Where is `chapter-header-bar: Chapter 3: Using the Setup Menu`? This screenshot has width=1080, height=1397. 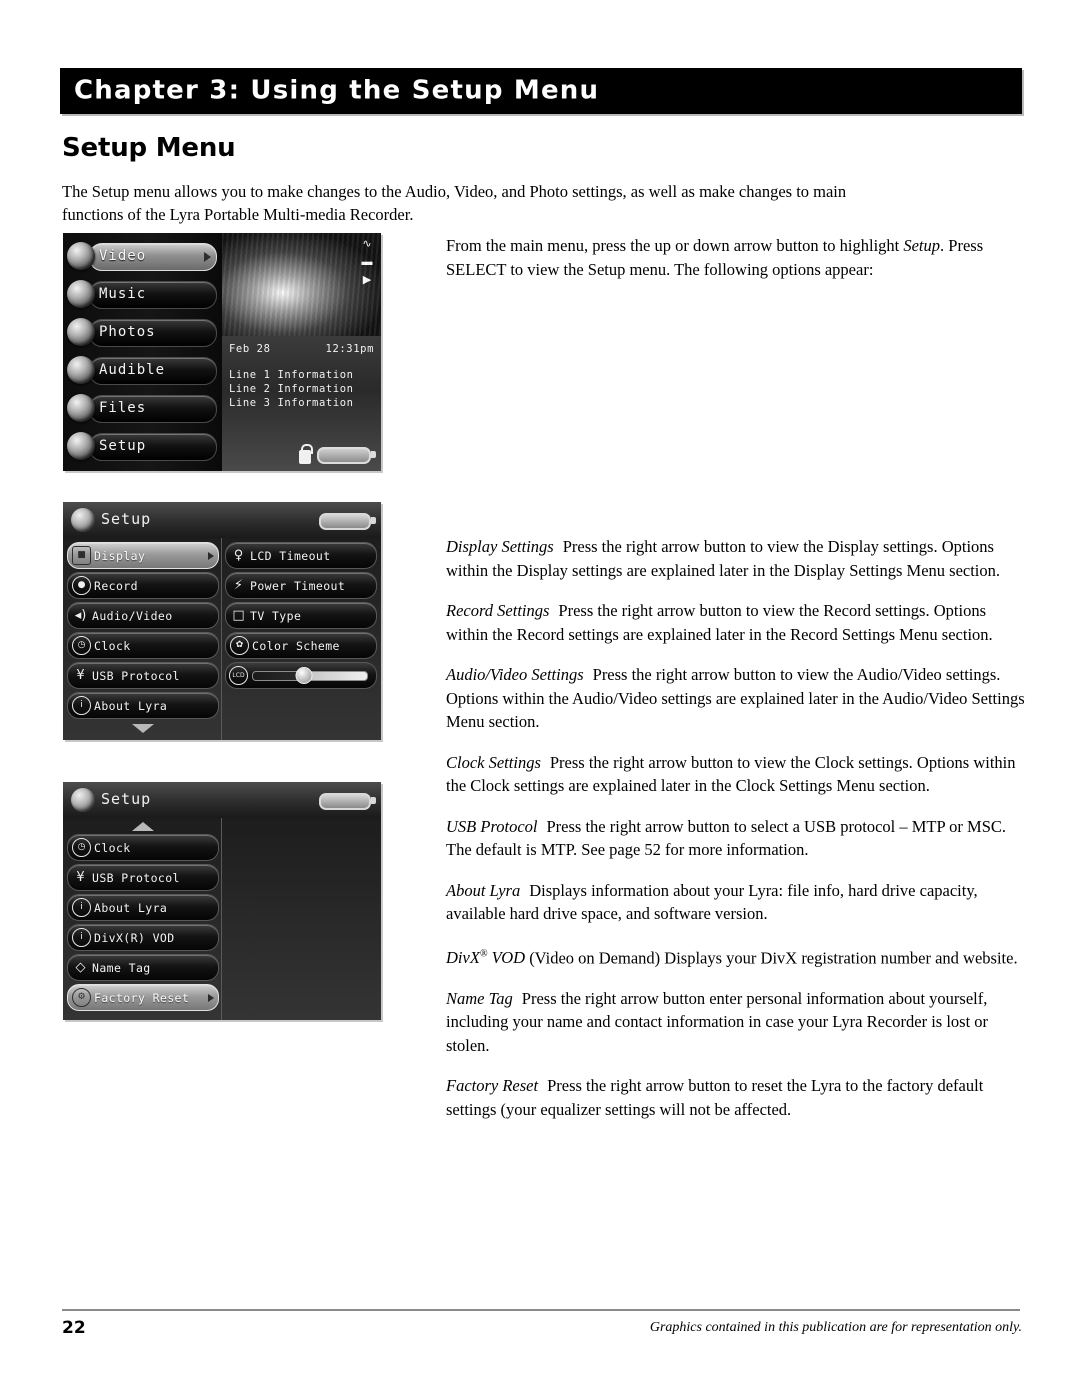
chapter-header-bar: Chapter 3: Using the Setup Menu is located at coordinates (541, 91).